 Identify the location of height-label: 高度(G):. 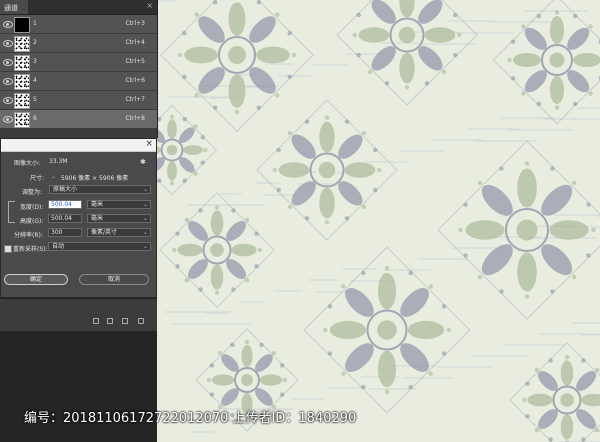
(32, 221).